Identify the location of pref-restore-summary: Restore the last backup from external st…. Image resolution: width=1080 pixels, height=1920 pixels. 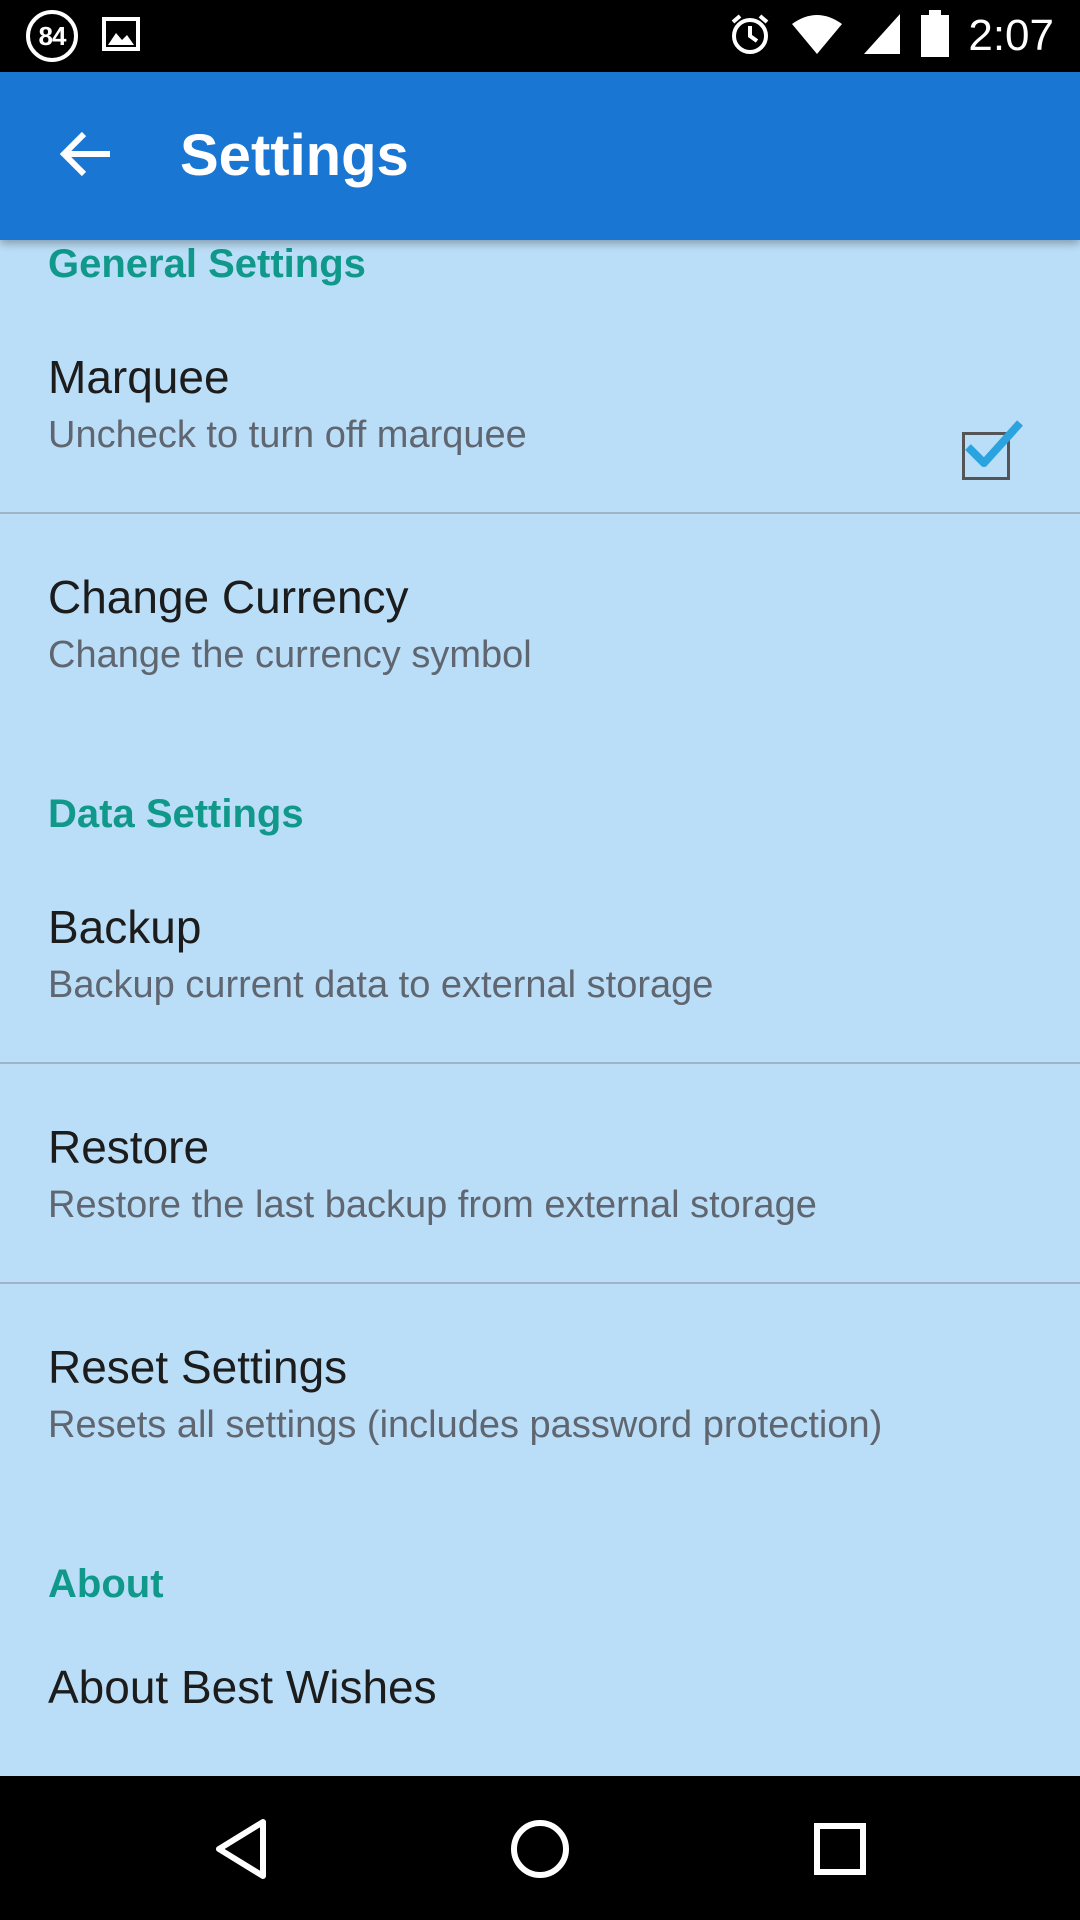
(432, 1205).